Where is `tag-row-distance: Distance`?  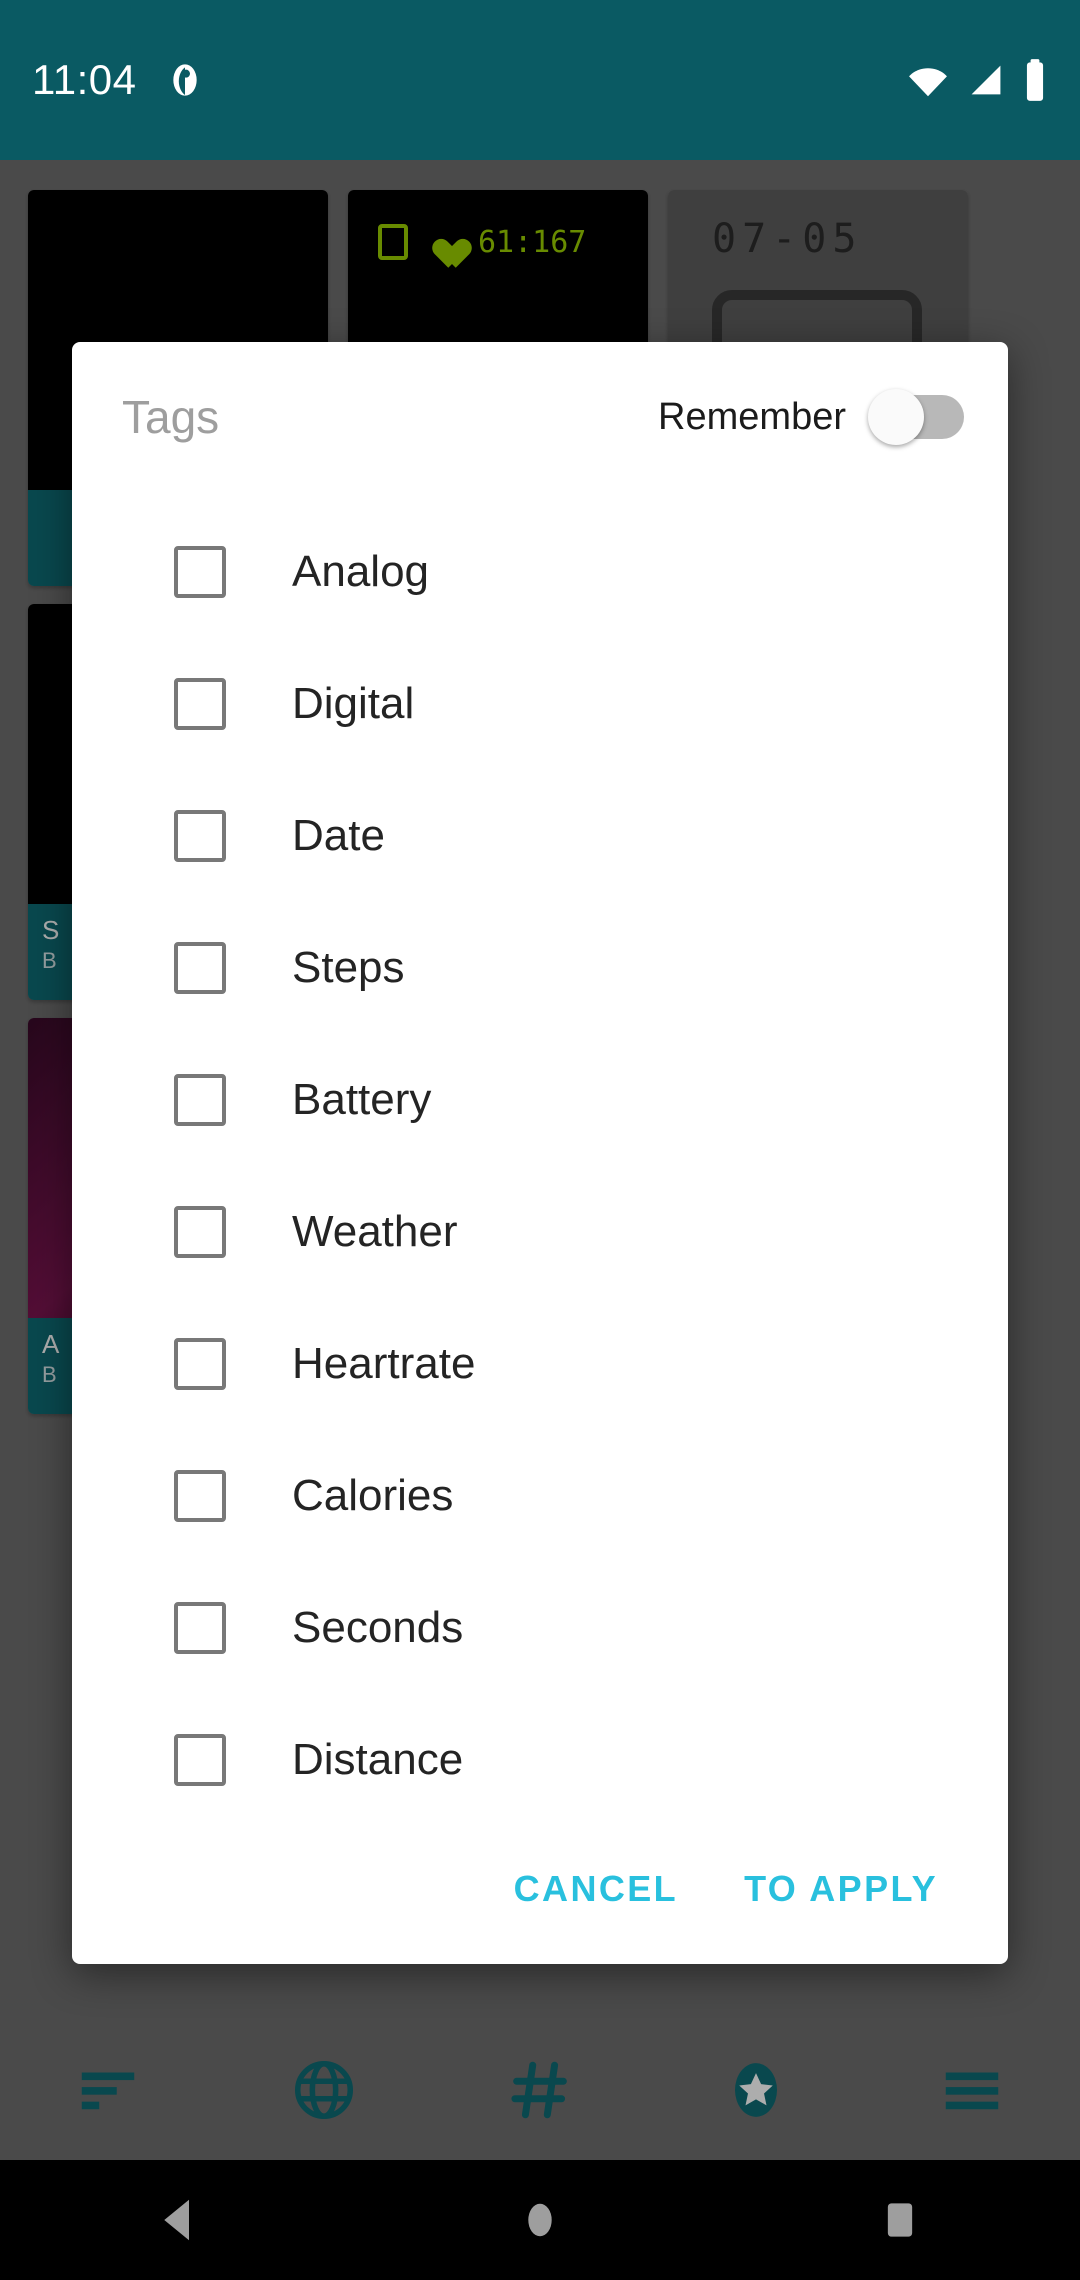 tag-row-distance: Distance is located at coordinates (540, 1754).